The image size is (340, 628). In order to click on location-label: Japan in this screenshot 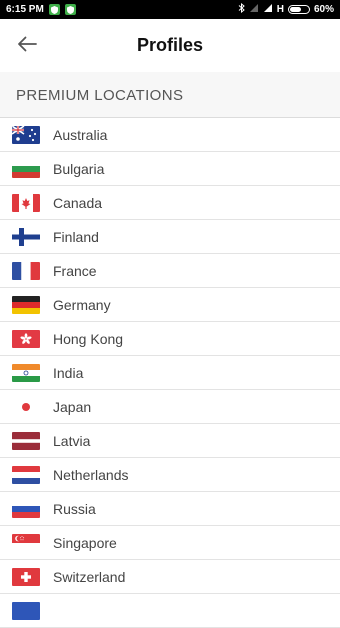, I will do `click(72, 406)`.